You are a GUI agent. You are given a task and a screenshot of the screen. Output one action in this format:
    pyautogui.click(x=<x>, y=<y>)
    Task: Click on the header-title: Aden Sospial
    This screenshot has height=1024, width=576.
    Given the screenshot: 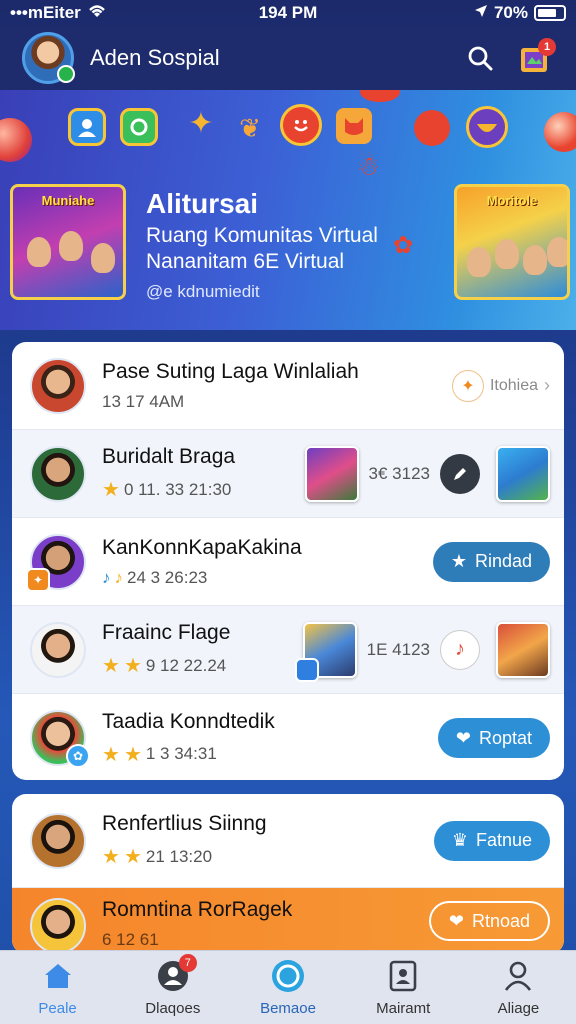 What is the action you would take?
    pyautogui.click(x=155, y=57)
    